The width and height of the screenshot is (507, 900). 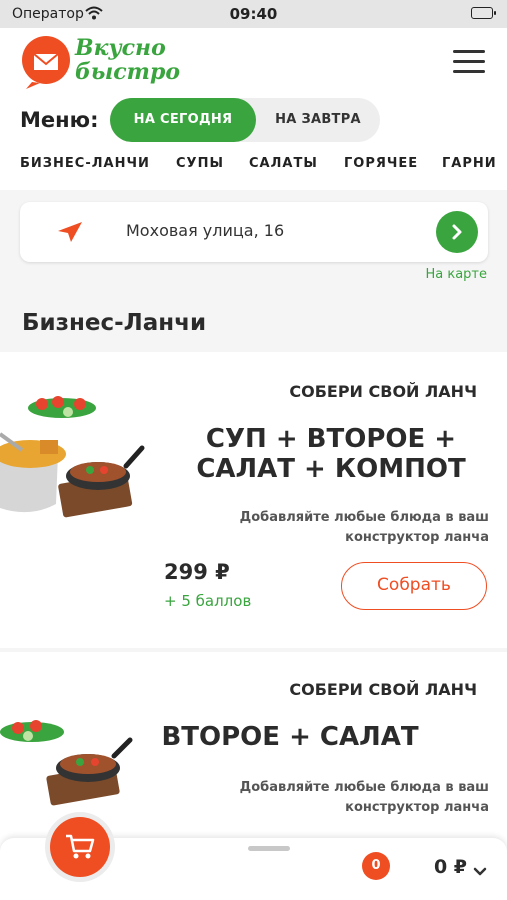 I want to click on map-link: На карте, so click(x=456, y=274).